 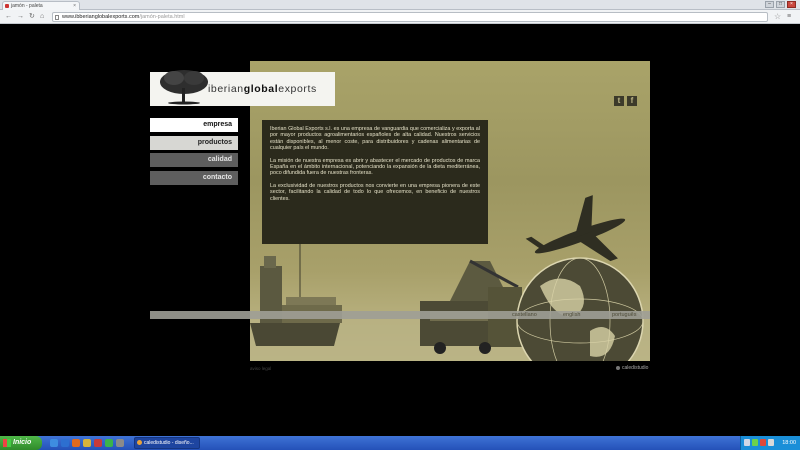 What do you see at coordinates (632, 101) in the screenshot?
I see `facebook-icon: f` at bounding box center [632, 101].